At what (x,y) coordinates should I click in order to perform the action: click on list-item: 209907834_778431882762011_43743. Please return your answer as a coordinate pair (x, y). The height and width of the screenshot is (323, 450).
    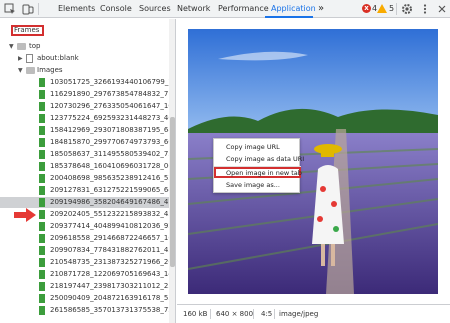
    Looking at the image, I should click on (87, 250).